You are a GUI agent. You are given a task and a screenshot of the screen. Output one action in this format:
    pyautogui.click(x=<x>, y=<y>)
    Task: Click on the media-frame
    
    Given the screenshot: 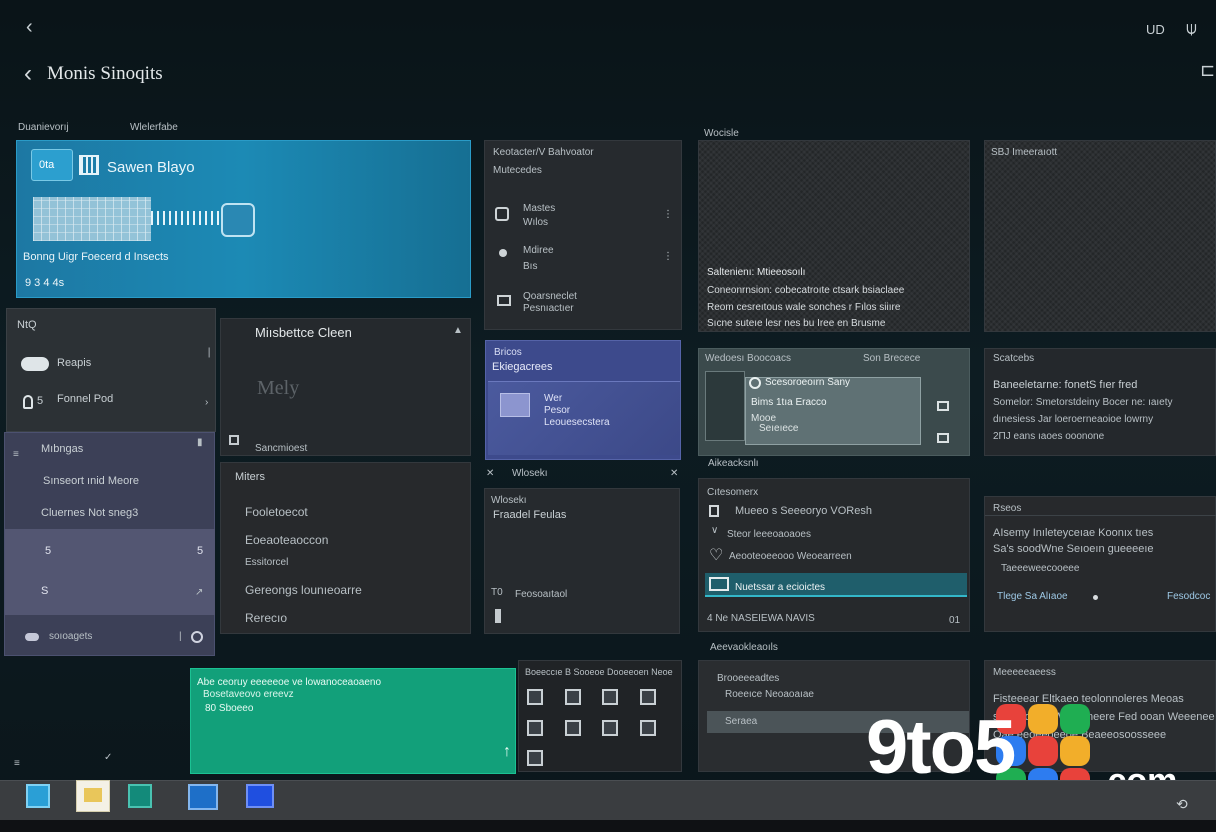 What is the action you would take?
    pyautogui.click(x=725, y=406)
    